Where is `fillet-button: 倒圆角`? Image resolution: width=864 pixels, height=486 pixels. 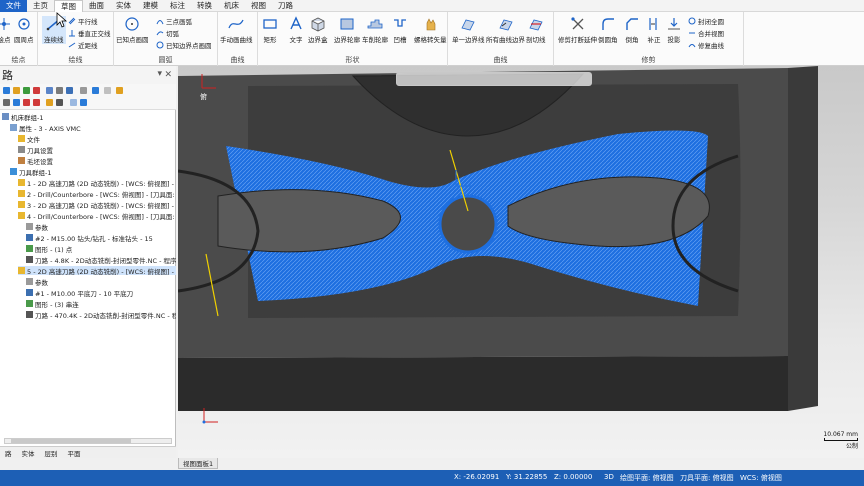
fillet-button: 倒圆角 is located at coordinates (608, 30).